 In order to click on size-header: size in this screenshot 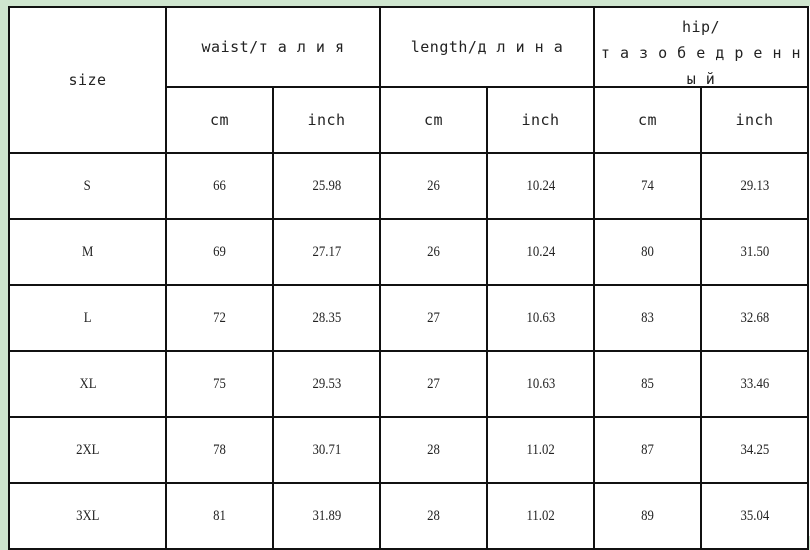, I will do `click(87, 80)`.